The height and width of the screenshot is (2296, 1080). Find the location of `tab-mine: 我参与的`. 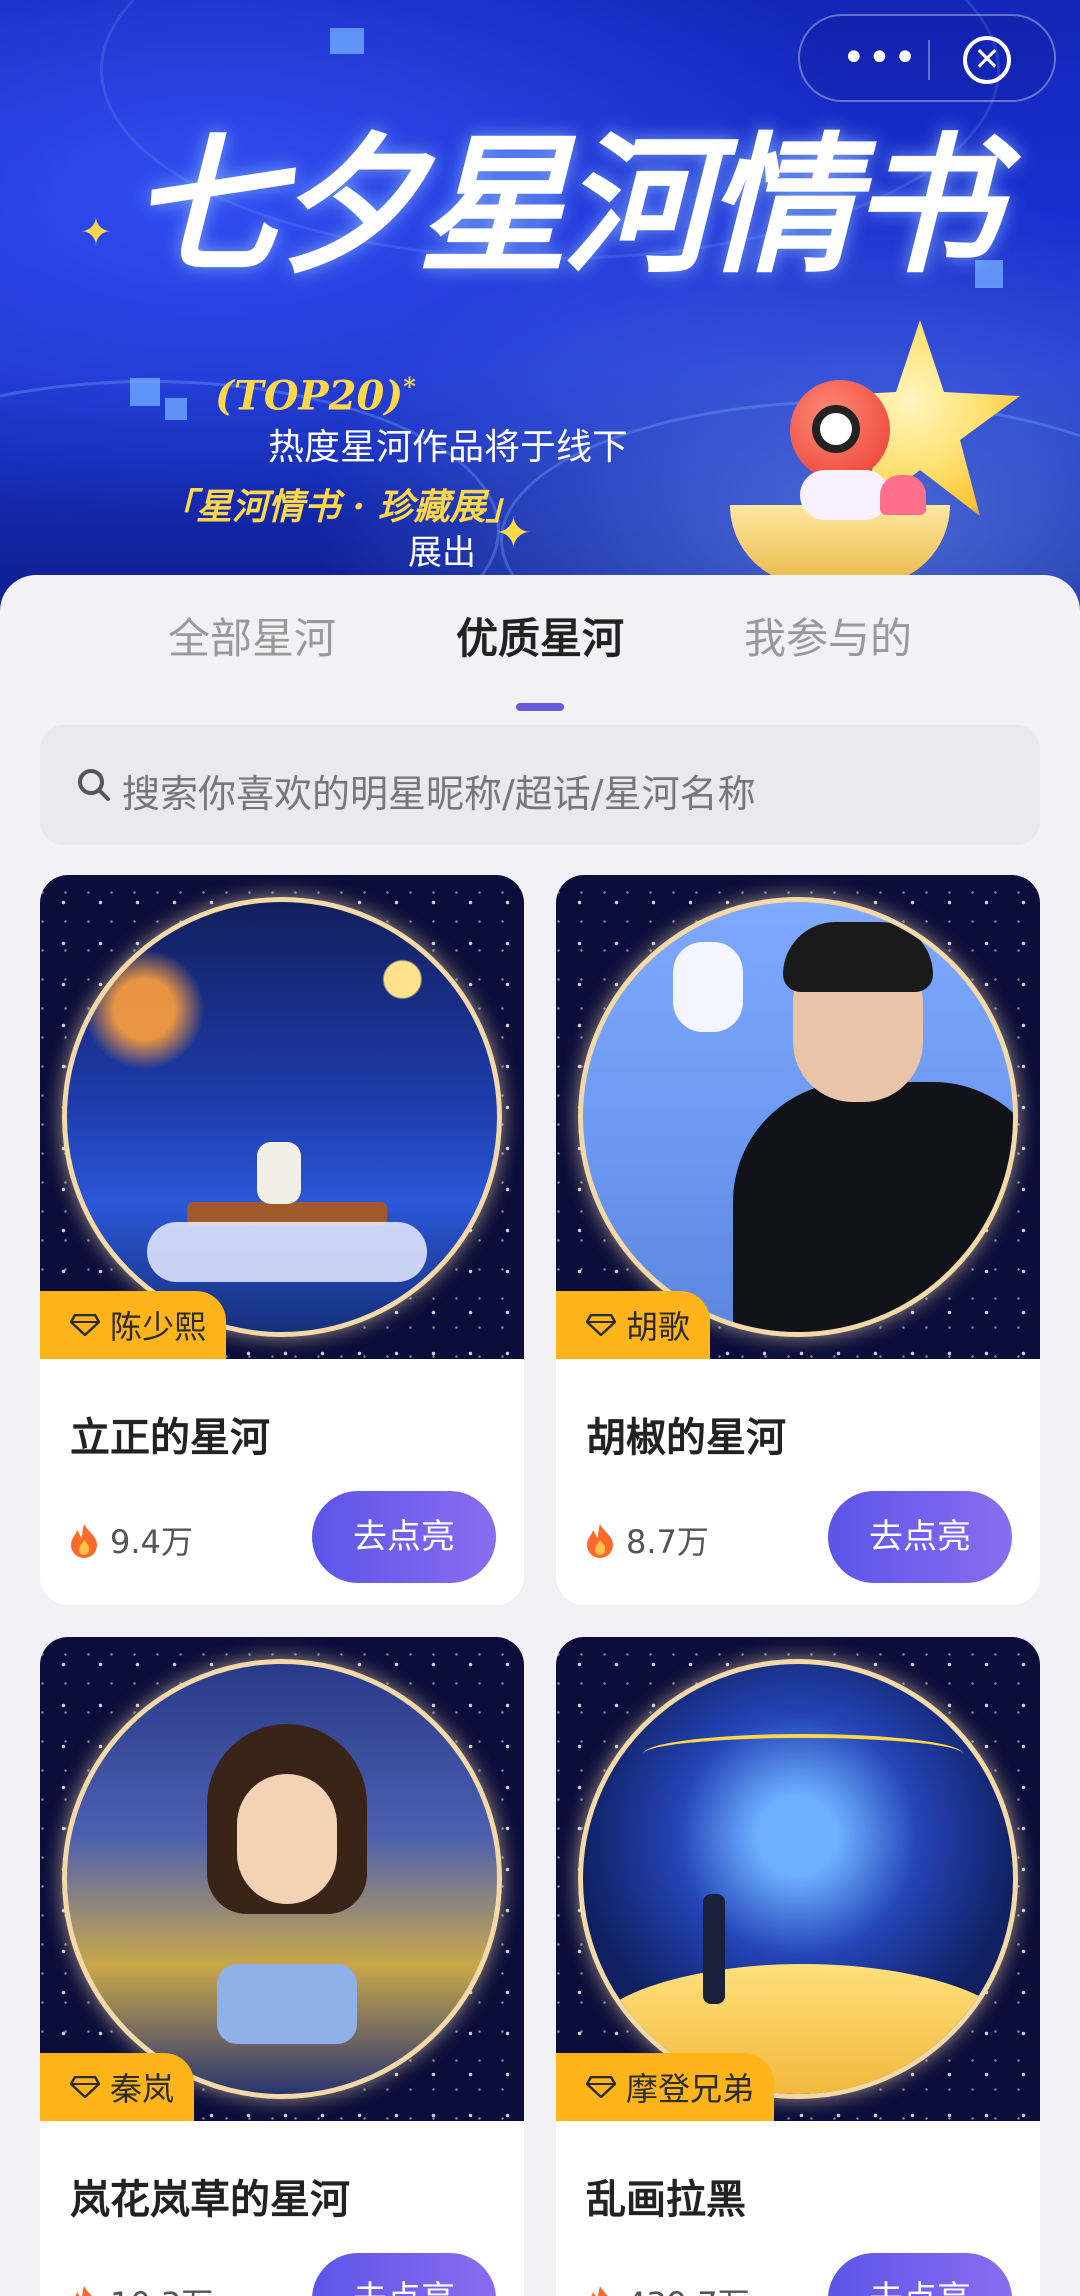

tab-mine: 我参与的 is located at coordinates (828, 635).